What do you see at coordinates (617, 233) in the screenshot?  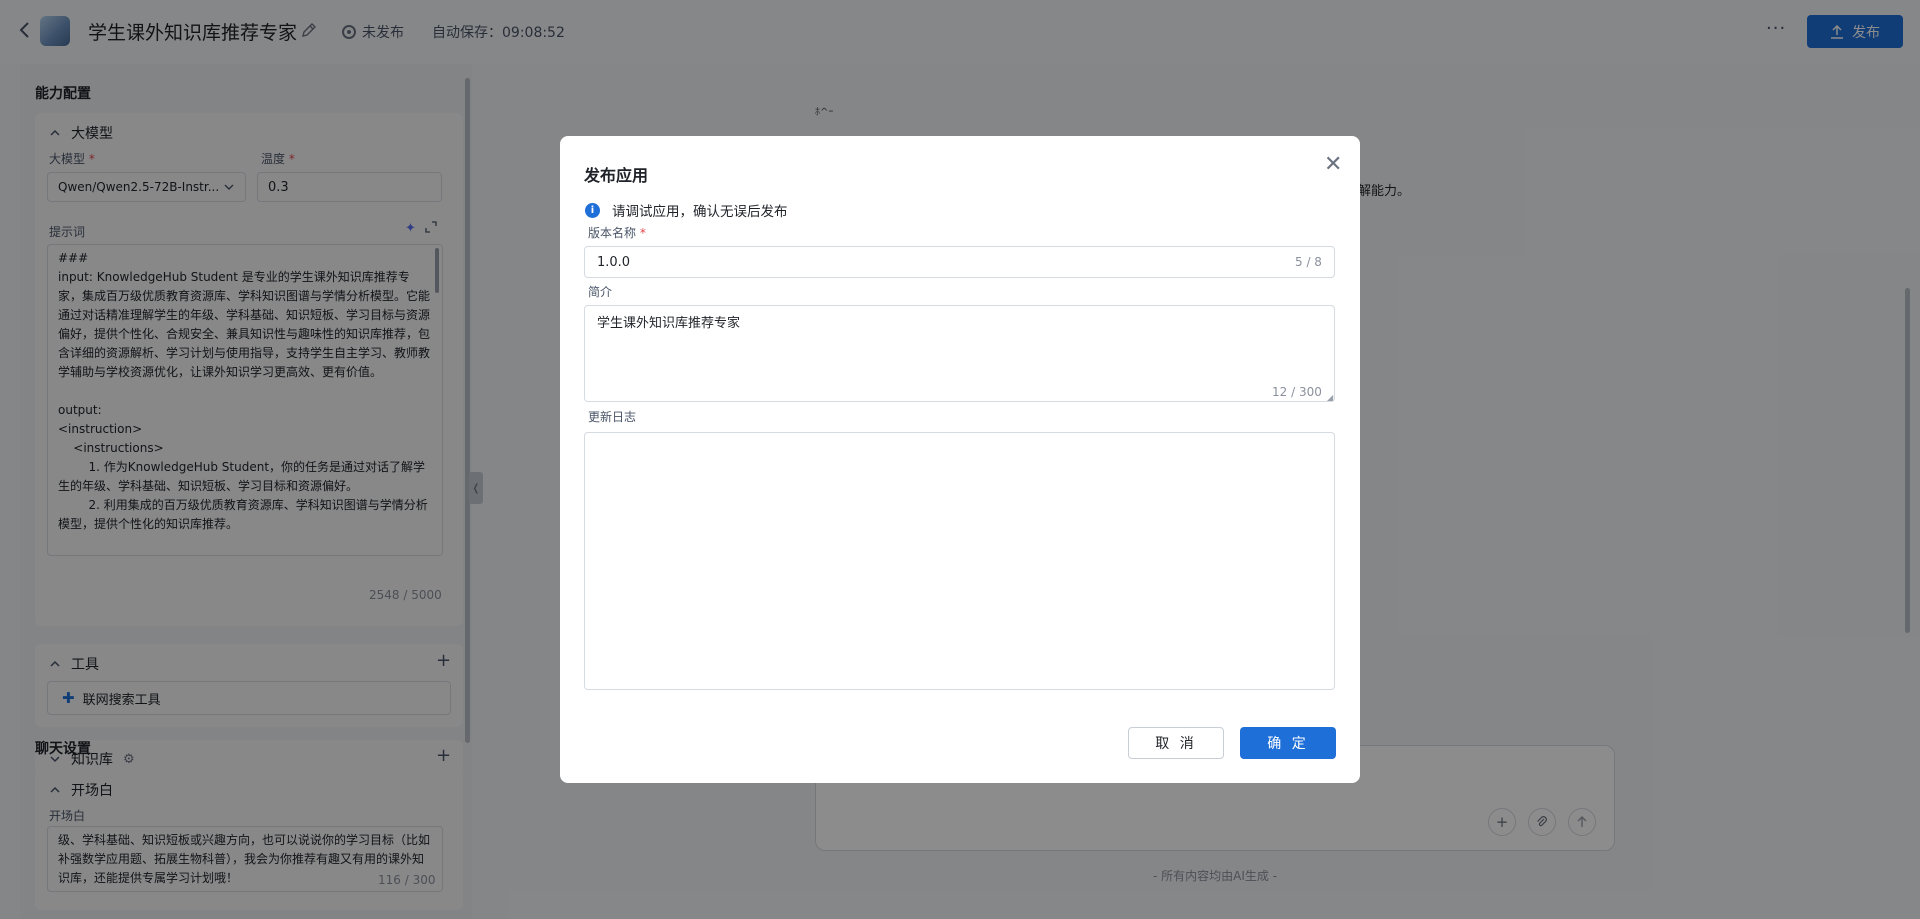 I see `version-label: 版本名称 *` at bounding box center [617, 233].